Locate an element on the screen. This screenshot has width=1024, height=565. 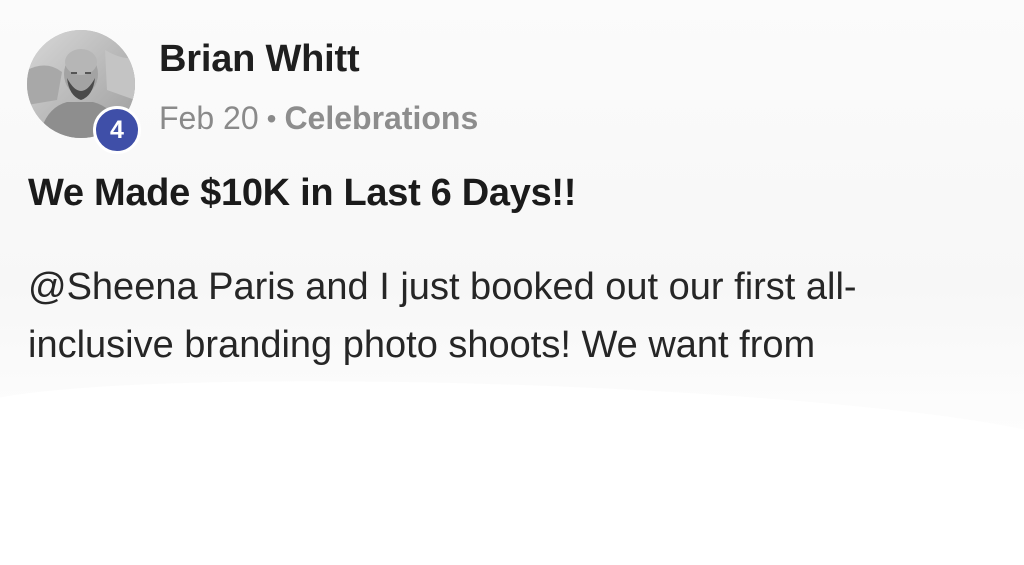
author-avatar-group: 4 is located at coordinates (84, 92).